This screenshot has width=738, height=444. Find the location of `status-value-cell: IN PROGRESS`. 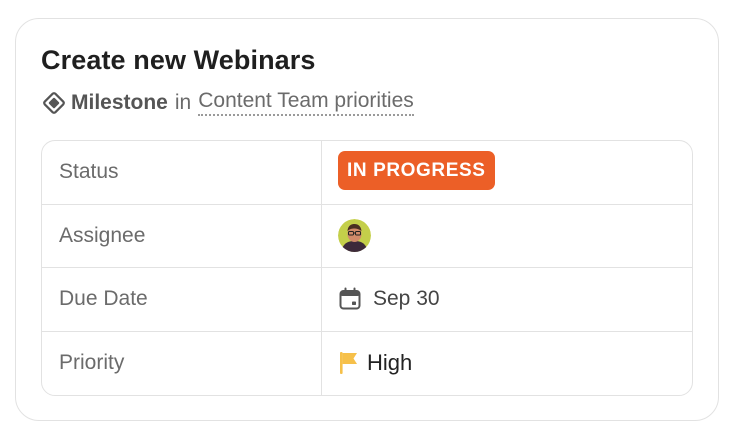

status-value-cell: IN PROGRESS is located at coordinates (507, 172).